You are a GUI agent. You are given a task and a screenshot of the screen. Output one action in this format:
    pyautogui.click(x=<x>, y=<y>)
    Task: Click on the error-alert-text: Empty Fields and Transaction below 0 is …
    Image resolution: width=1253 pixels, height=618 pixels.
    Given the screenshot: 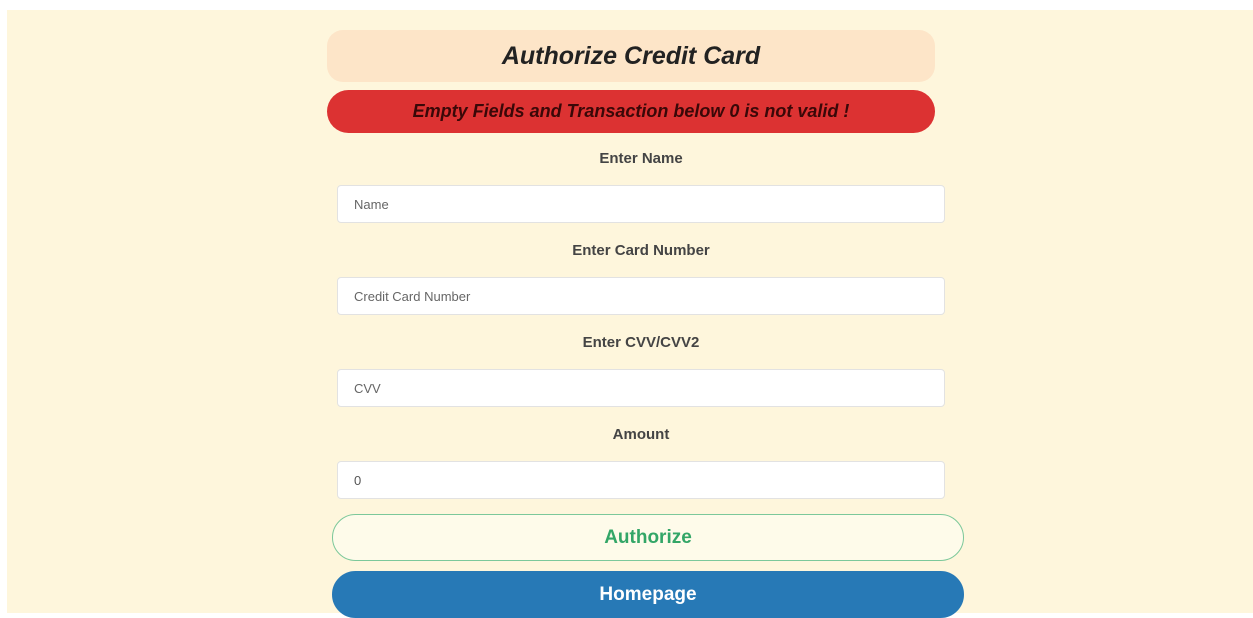 What is the action you would take?
    pyautogui.click(x=631, y=111)
    